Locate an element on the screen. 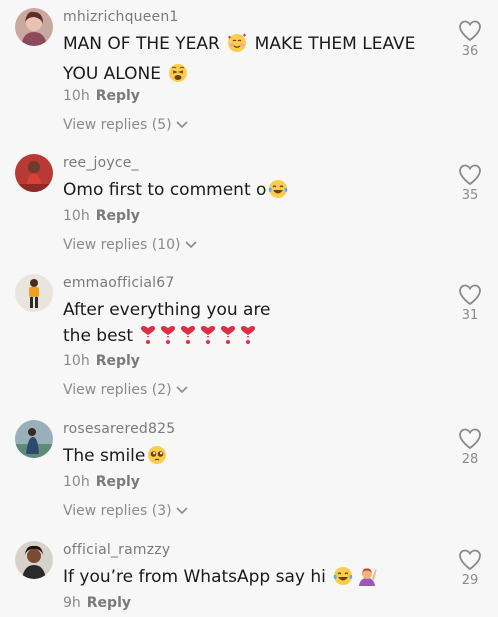 This screenshot has width=498, height=617. like-button: 36 is located at coordinates (470, 39).